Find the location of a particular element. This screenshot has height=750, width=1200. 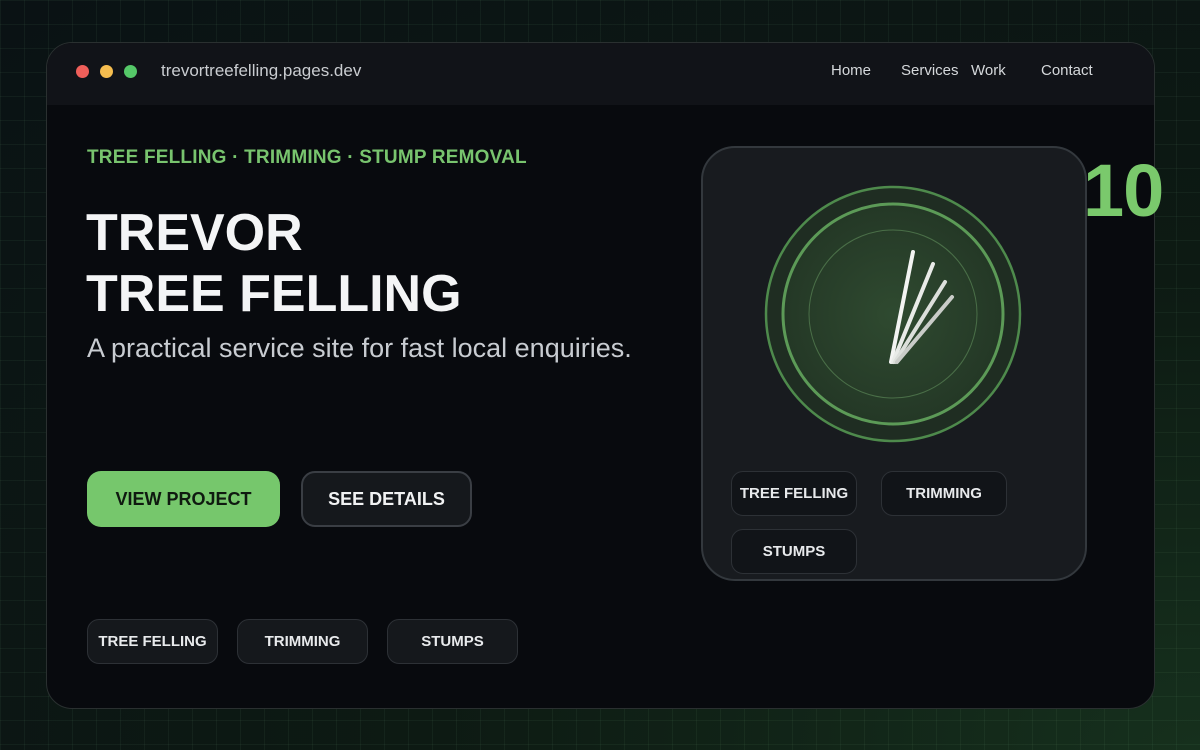

close-window-dot is located at coordinates (82, 71).